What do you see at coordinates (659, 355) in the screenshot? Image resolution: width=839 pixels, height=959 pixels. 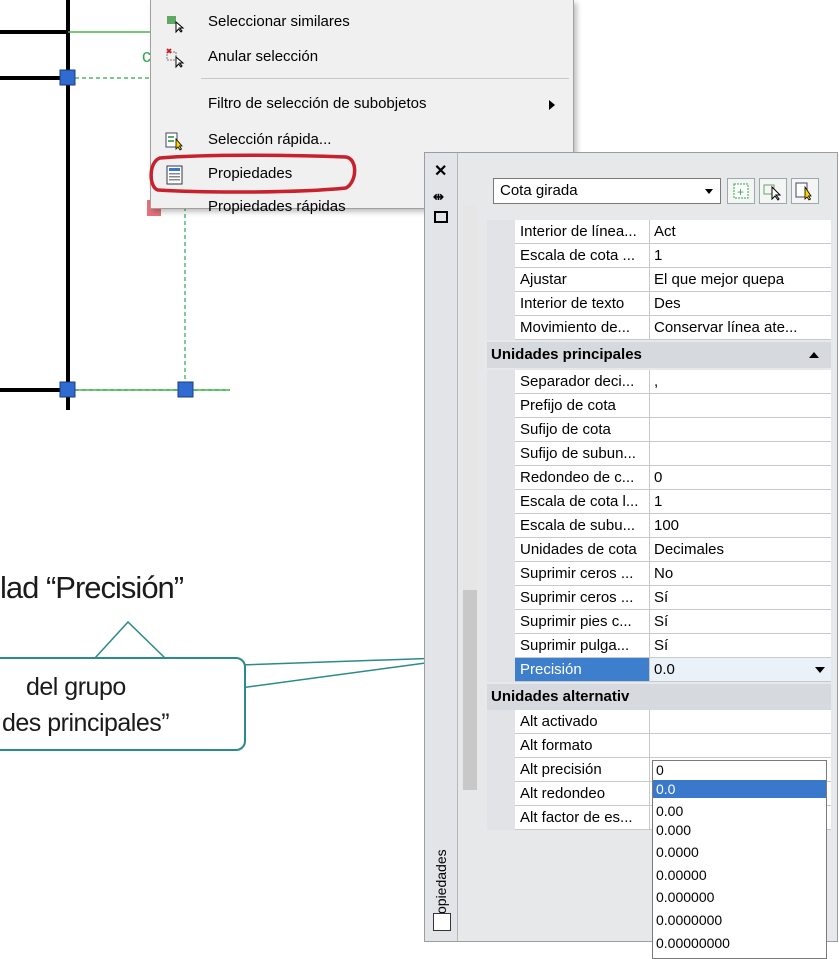 I see `group-header-primary-units: Unidades principales` at bounding box center [659, 355].